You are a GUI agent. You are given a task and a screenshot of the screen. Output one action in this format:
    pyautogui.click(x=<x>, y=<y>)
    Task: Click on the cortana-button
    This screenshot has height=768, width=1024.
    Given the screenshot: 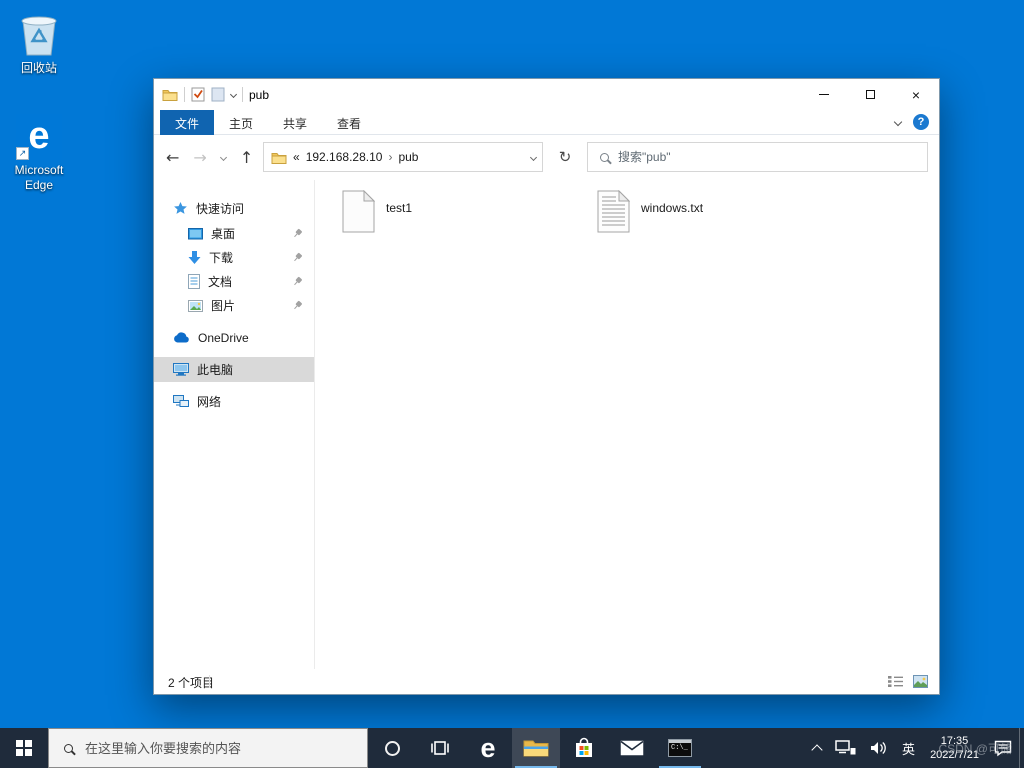 What is the action you would take?
    pyautogui.click(x=392, y=748)
    